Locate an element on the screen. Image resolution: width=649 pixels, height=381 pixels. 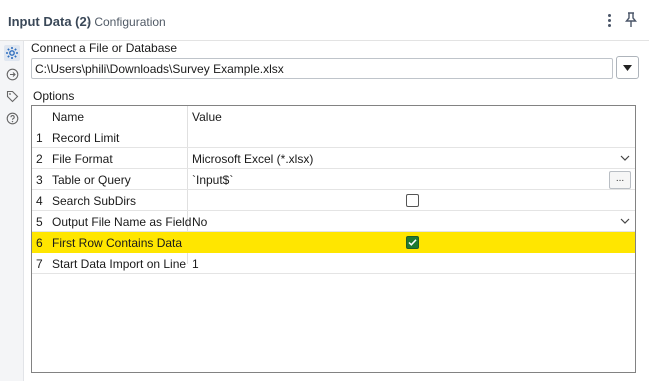
name-column-header: Name is located at coordinates (68, 117).